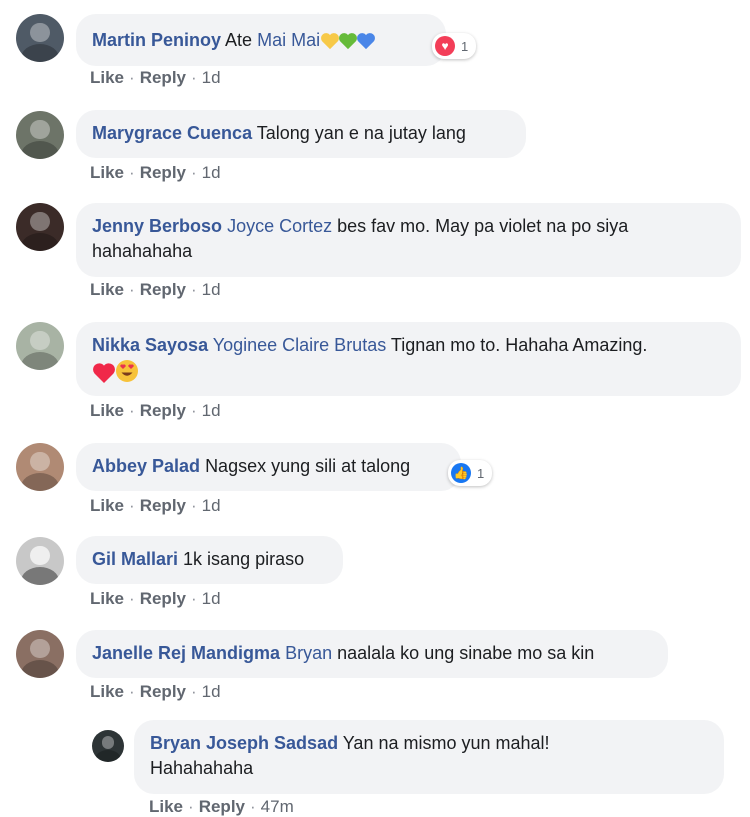 The width and height of the screenshot is (750, 817). I want to click on comment-text-continued: hahahahaha, so click(142, 251).